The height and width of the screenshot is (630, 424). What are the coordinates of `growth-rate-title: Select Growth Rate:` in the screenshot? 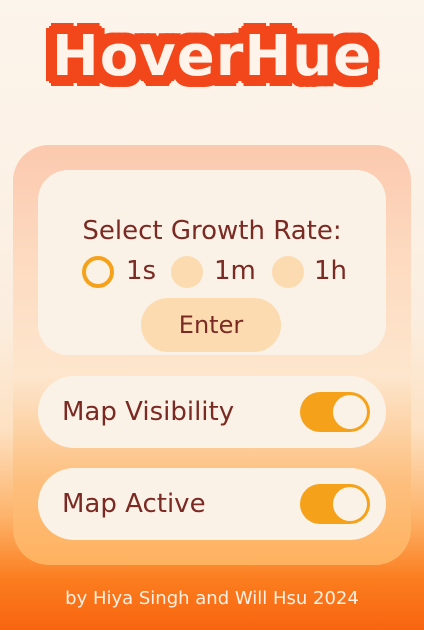 It's located at (212, 231).